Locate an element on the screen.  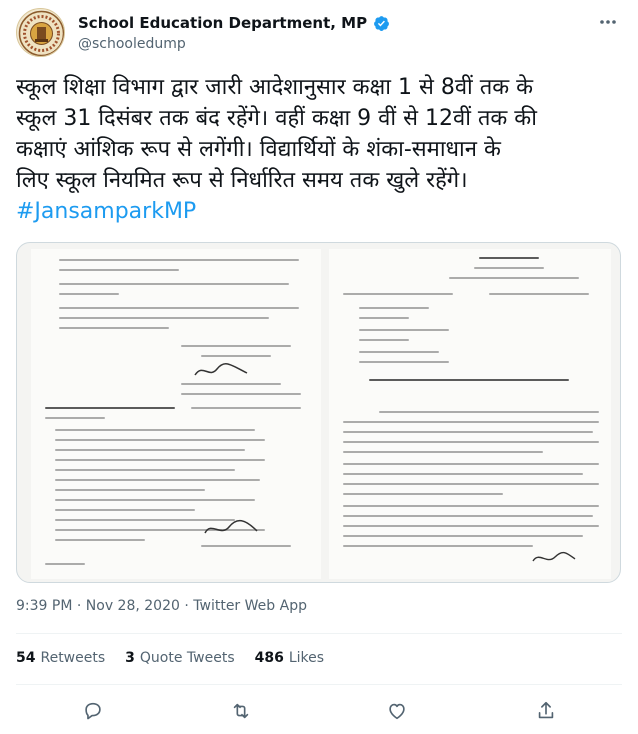
quote-tweets-stat: 3 Quote Tweets is located at coordinates (179, 658).